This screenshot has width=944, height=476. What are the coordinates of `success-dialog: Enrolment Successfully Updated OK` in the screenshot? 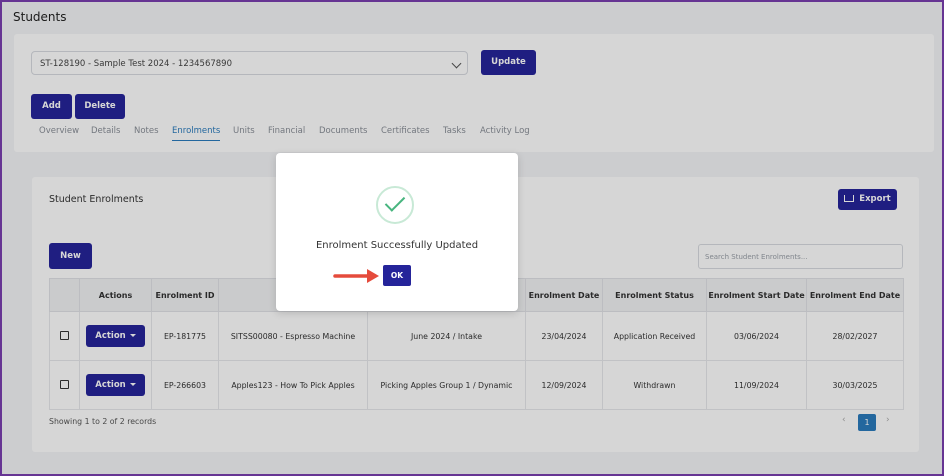 It's located at (397, 232).